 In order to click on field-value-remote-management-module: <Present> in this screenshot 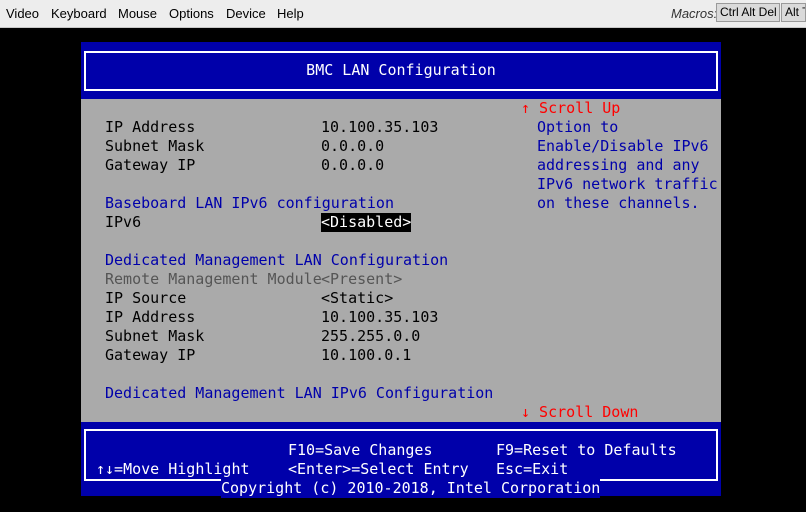, I will do `click(362, 279)`.